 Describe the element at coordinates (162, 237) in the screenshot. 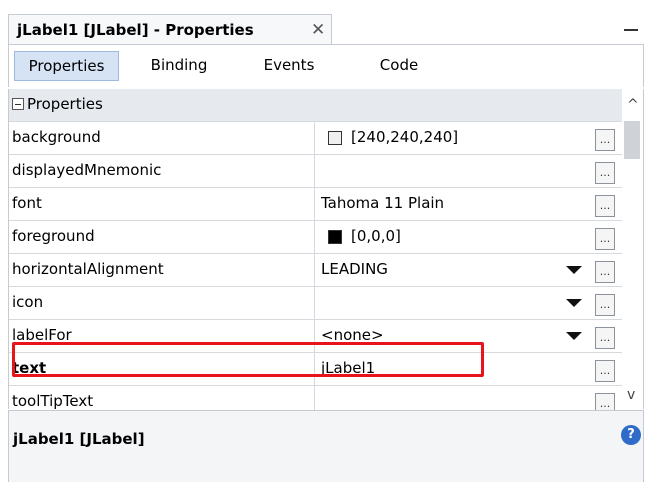

I see `property-name: foreground` at that location.